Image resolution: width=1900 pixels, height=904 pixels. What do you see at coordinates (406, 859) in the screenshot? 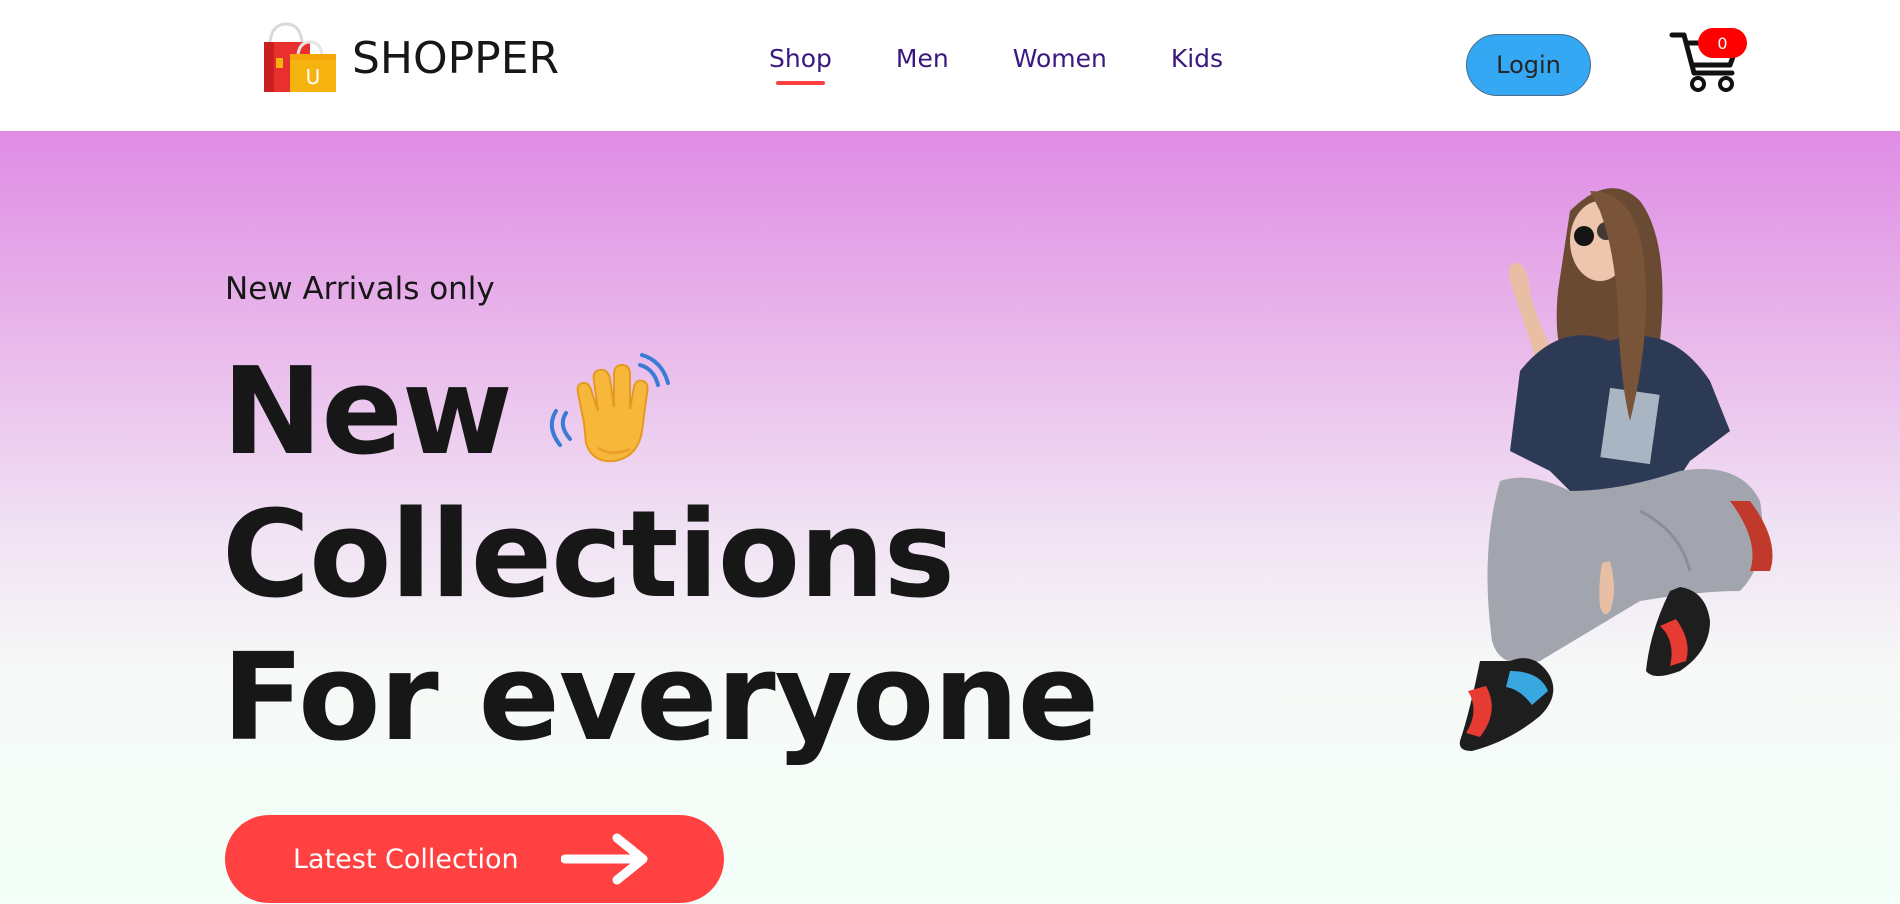
I see `latest-collection-label: Latest Collection` at bounding box center [406, 859].